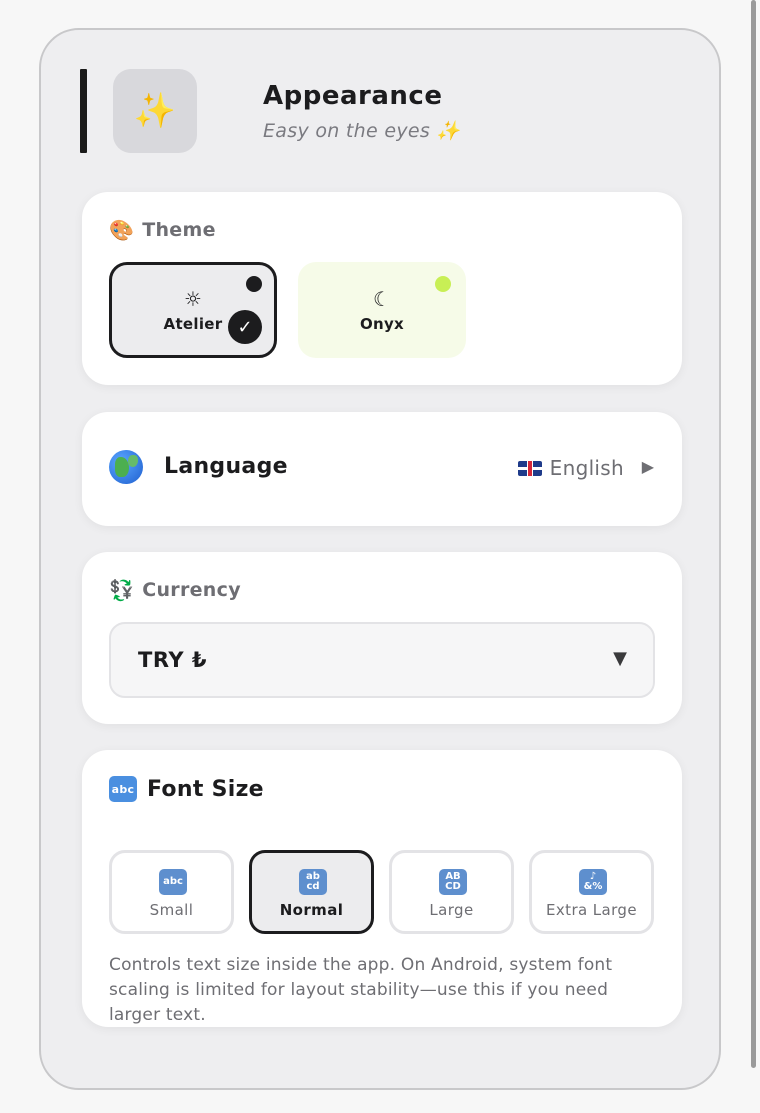 This screenshot has width=760, height=1113. I want to click on theme-option-atelier: ☼ Atelier ✓, so click(193, 310).